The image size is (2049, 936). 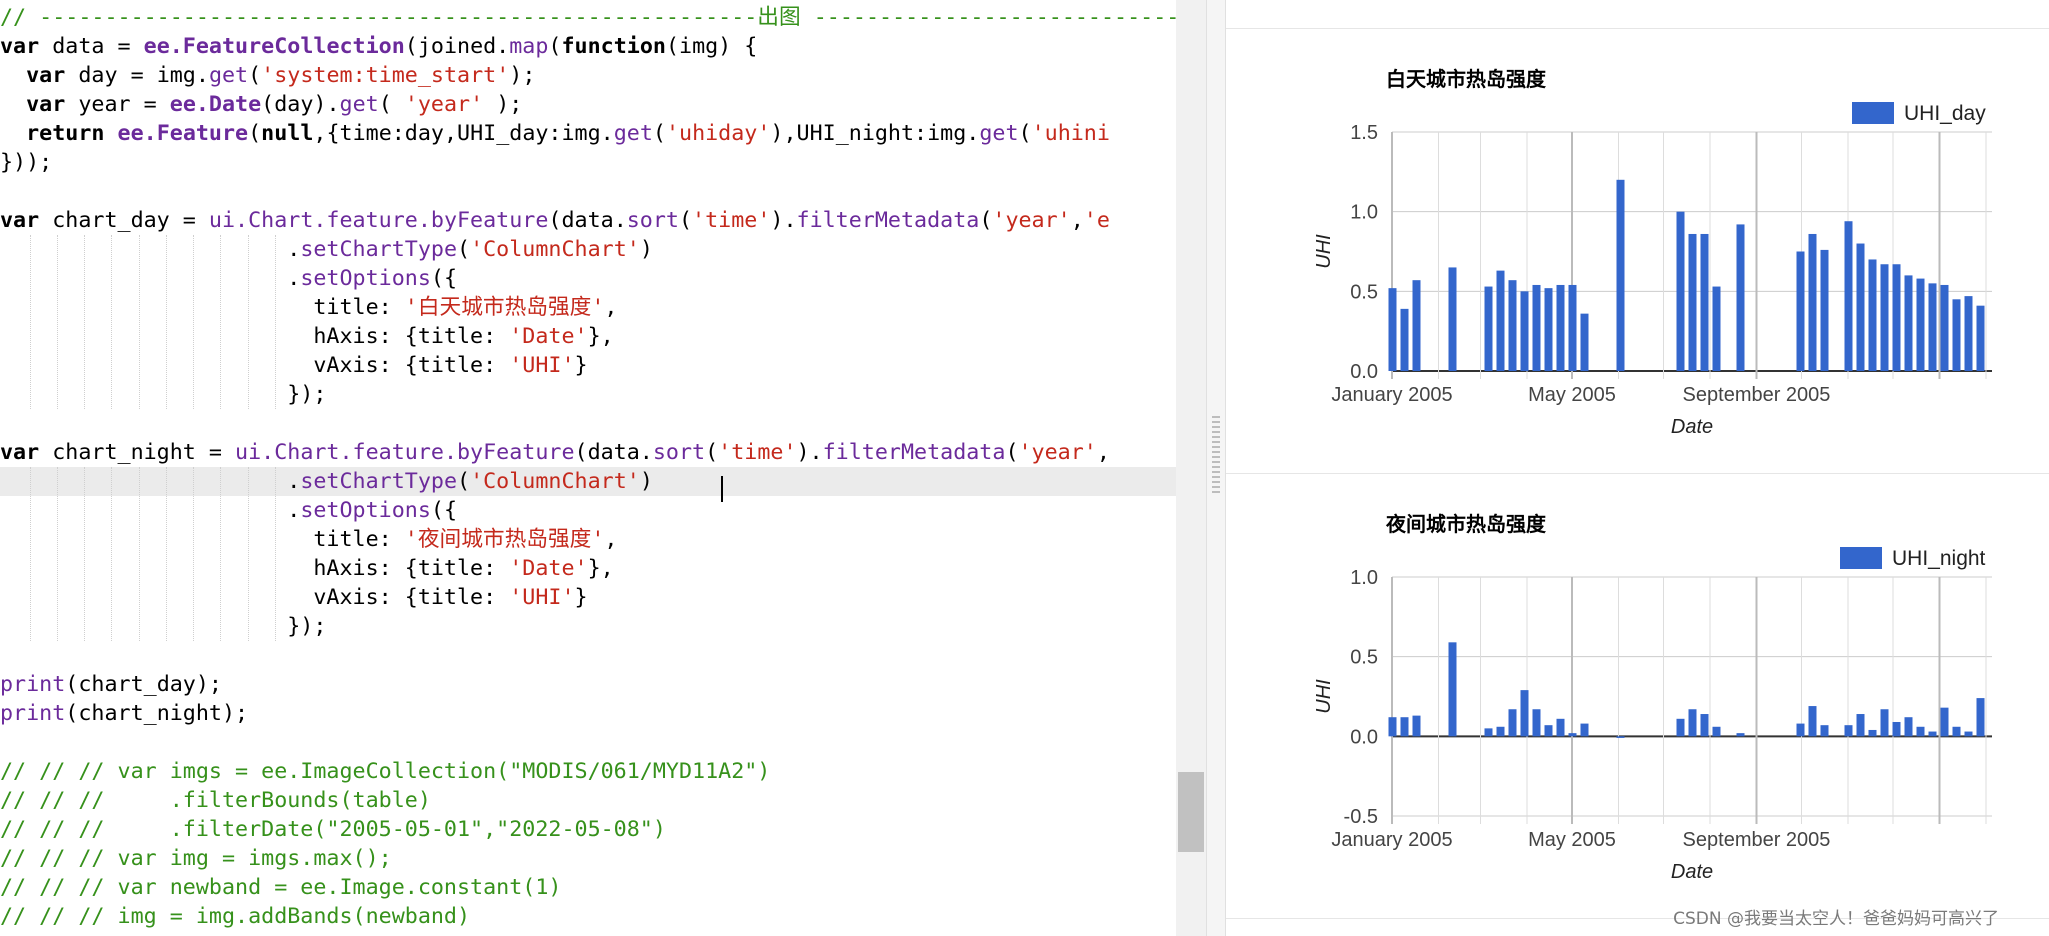 I want to click on legend: UHI_night, so click(x=1913, y=558).